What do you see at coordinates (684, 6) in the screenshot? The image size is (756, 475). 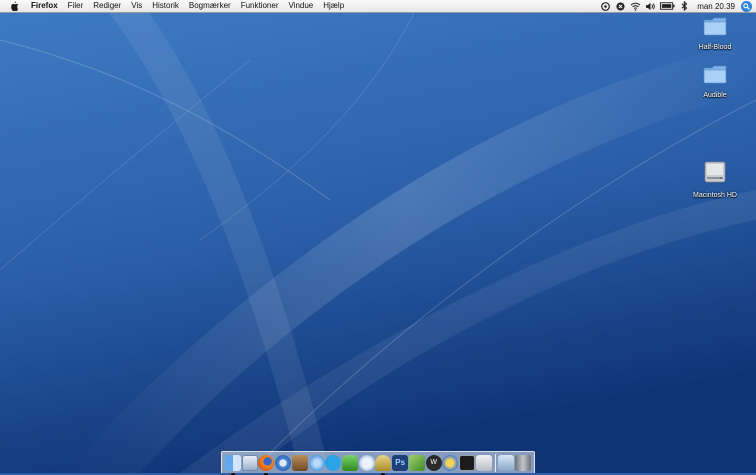 I see `bluetooth-icon` at bounding box center [684, 6].